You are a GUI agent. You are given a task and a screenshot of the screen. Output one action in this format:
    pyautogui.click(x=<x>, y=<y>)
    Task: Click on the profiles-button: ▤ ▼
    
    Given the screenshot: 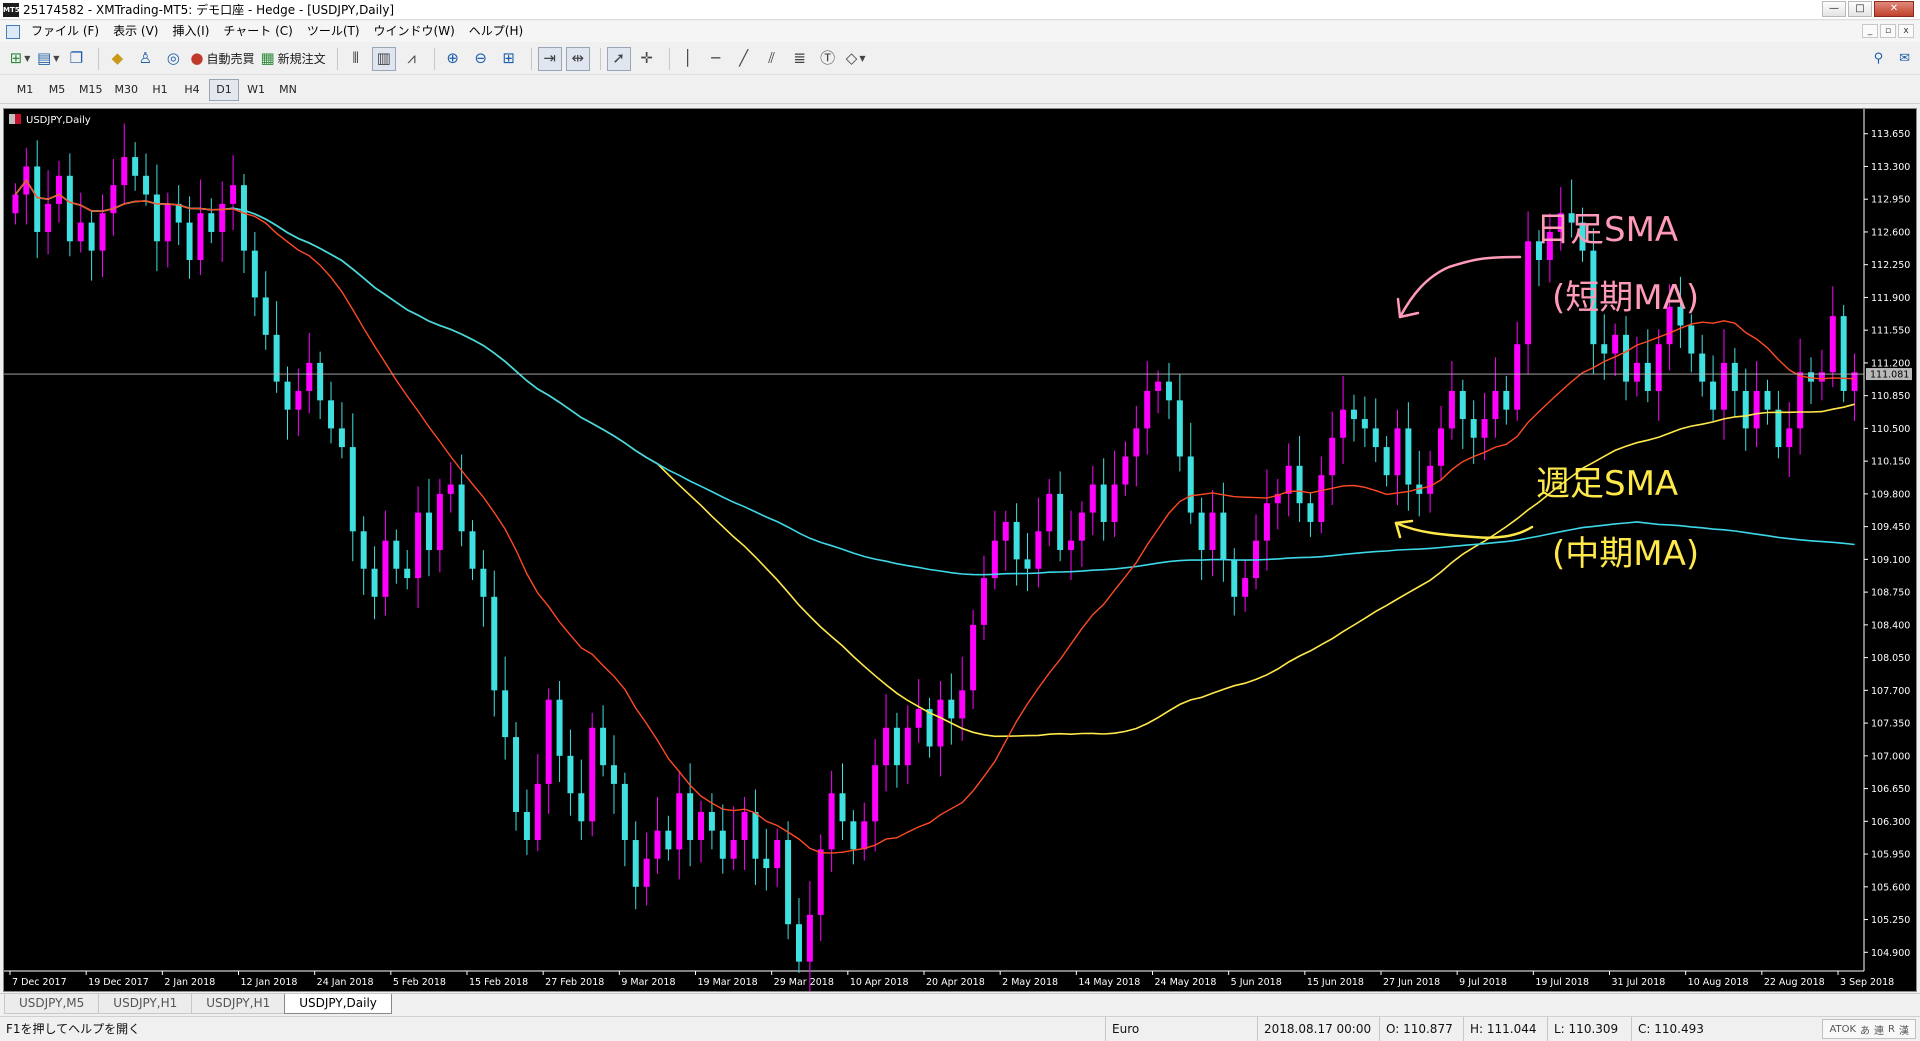 What is the action you would take?
    pyautogui.click(x=48, y=59)
    